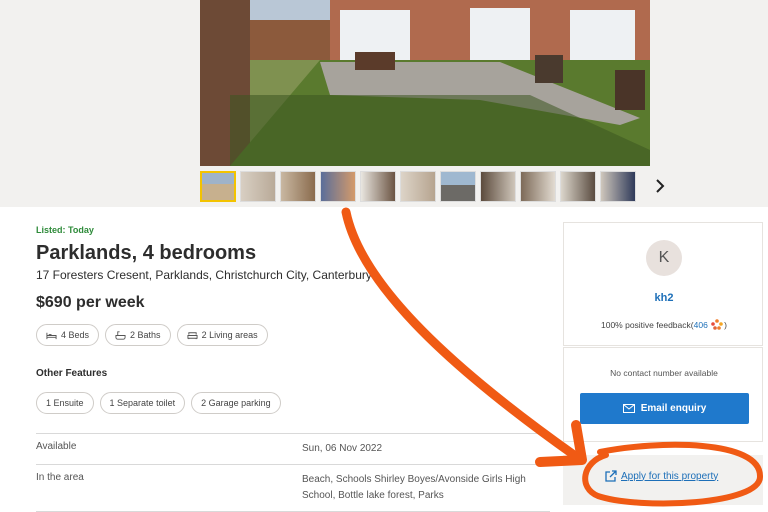 The image size is (768, 512). Describe the element at coordinates (663, 284) in the screenshot. I see `seller-card: K kh2 100% positive feedback(406 )` at that location.